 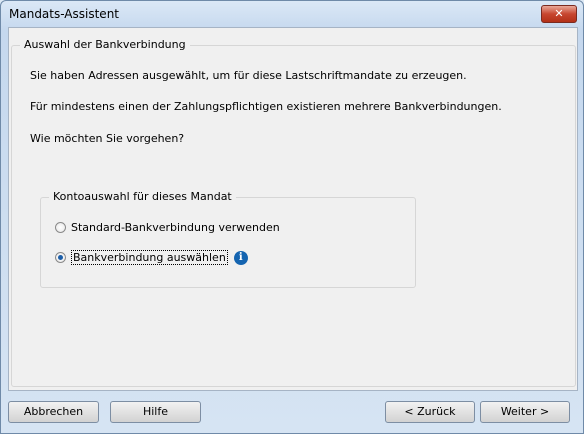 I want to click on next-button: Weiter >, so click(x=525, y=412).